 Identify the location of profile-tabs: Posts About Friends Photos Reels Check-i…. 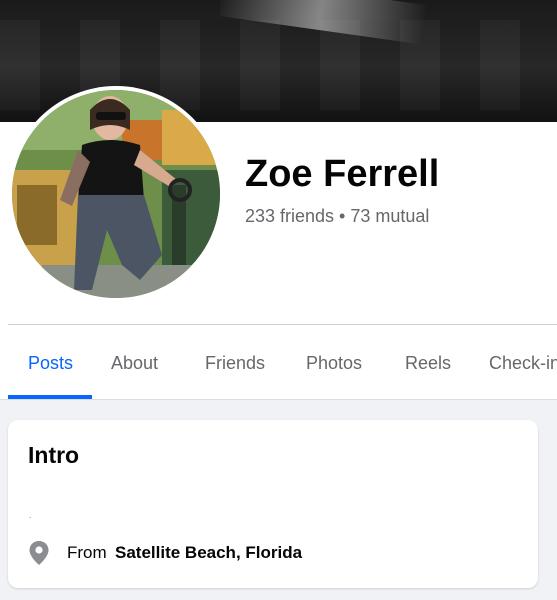
(278, 362).